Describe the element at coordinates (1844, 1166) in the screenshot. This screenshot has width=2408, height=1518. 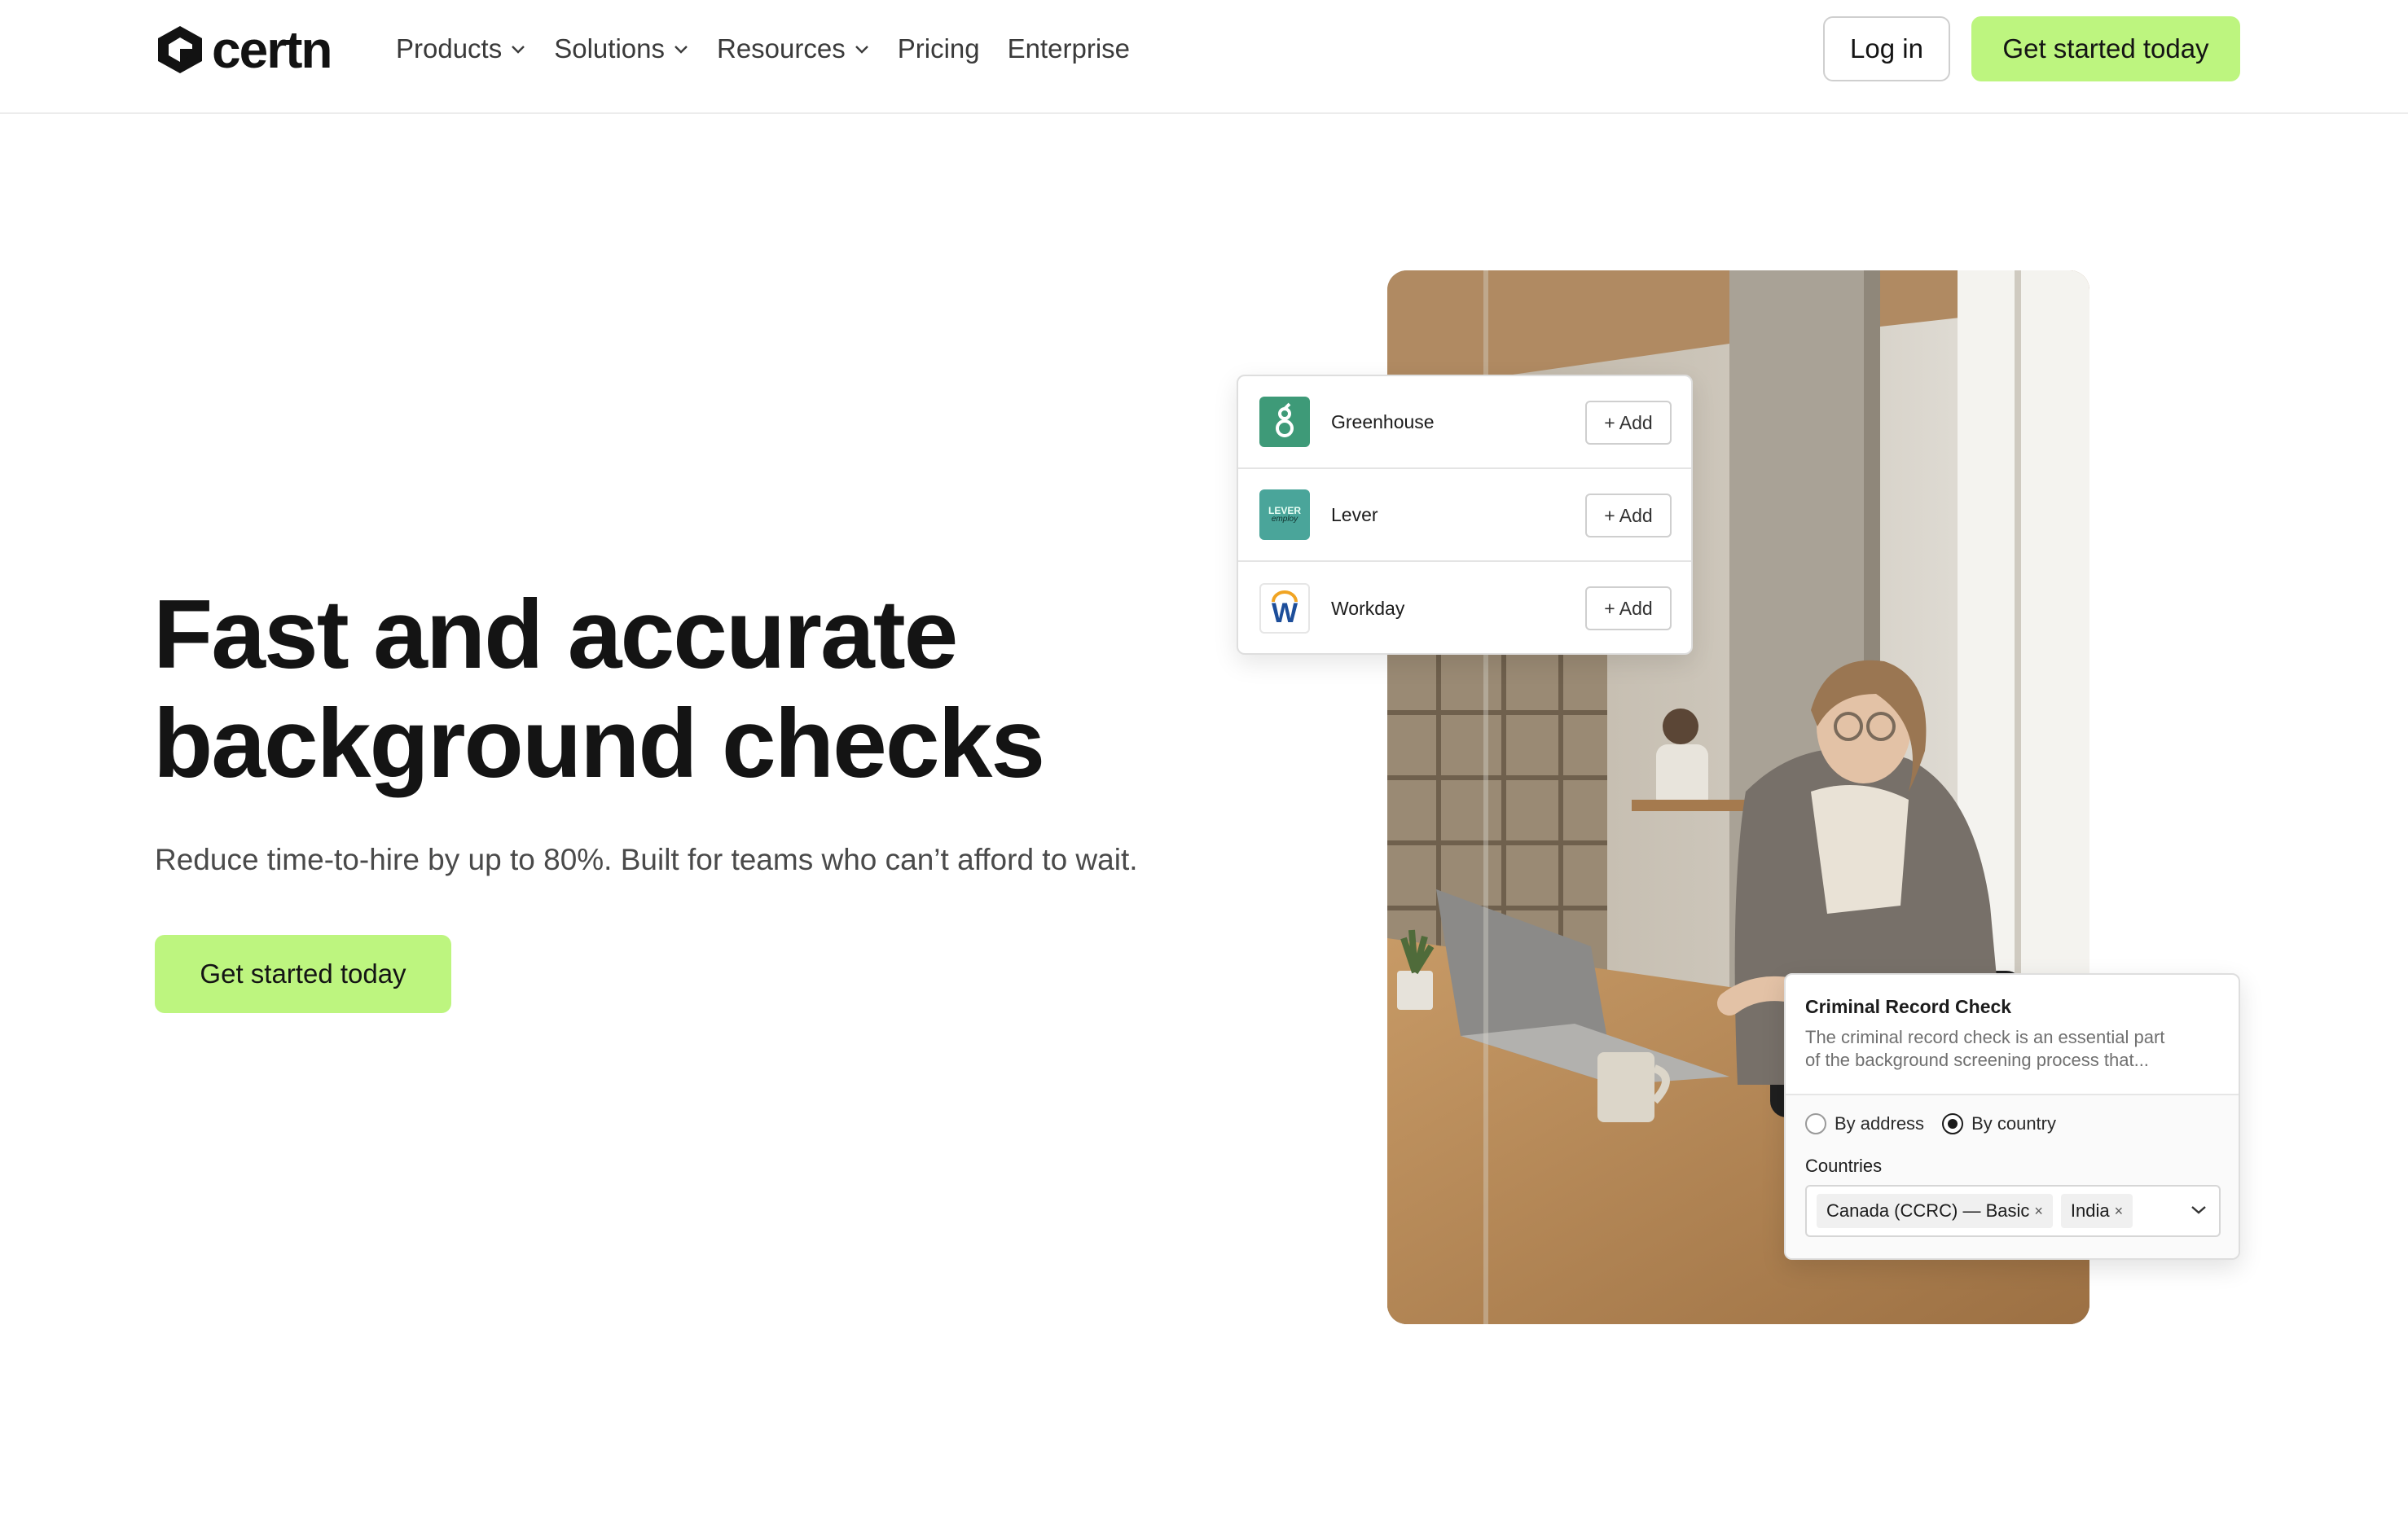
I see `countries-label: Countries` at that location.